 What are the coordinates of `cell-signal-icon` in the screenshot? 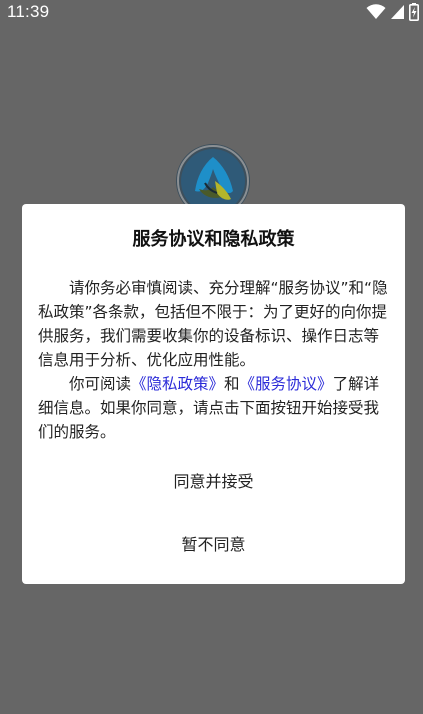 It's located at (397, 12).